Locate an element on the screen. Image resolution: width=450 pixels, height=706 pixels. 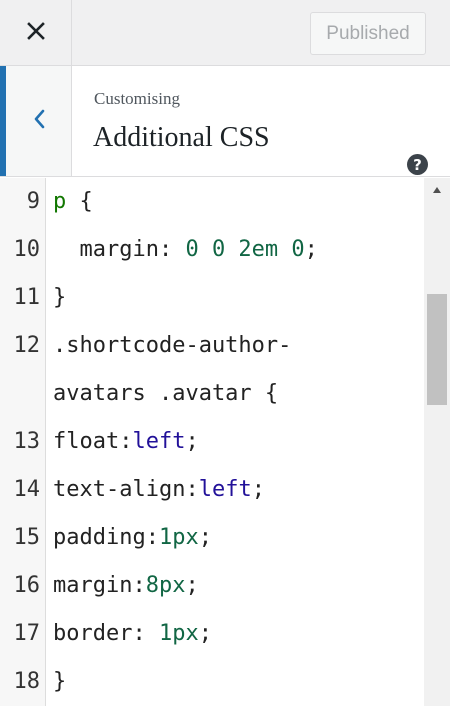
line-number: 17 is located at coordinates (27, 633).